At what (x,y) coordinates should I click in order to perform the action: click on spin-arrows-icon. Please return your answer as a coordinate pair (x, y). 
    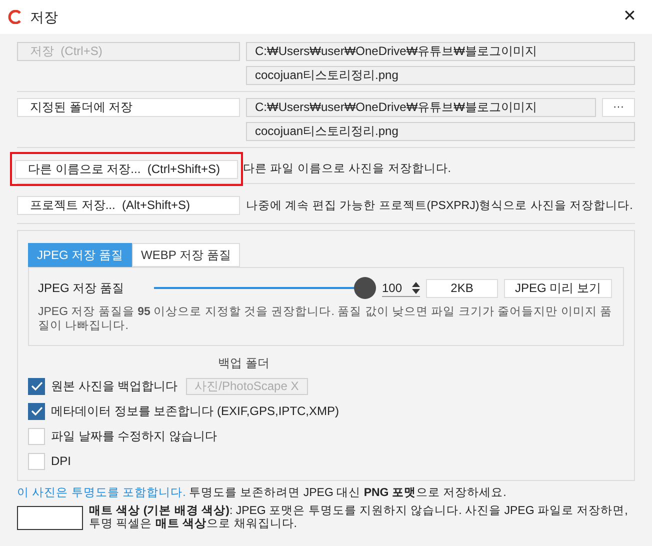
    Looking at the image, I should click on (416, 288).